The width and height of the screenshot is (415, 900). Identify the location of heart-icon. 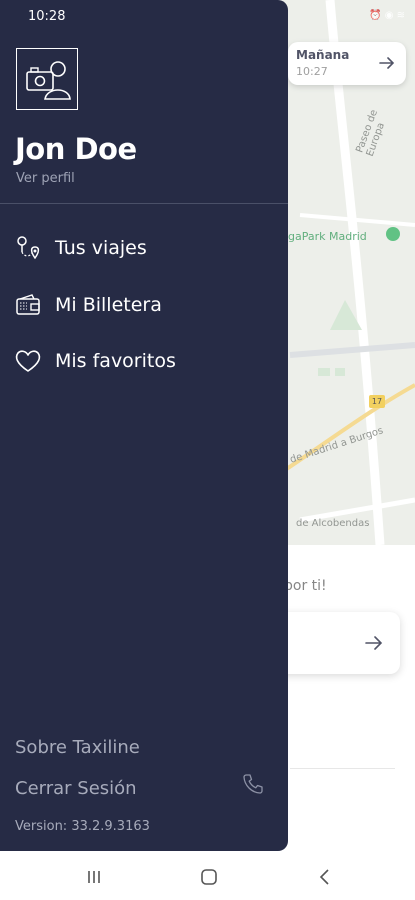
(28, 361).